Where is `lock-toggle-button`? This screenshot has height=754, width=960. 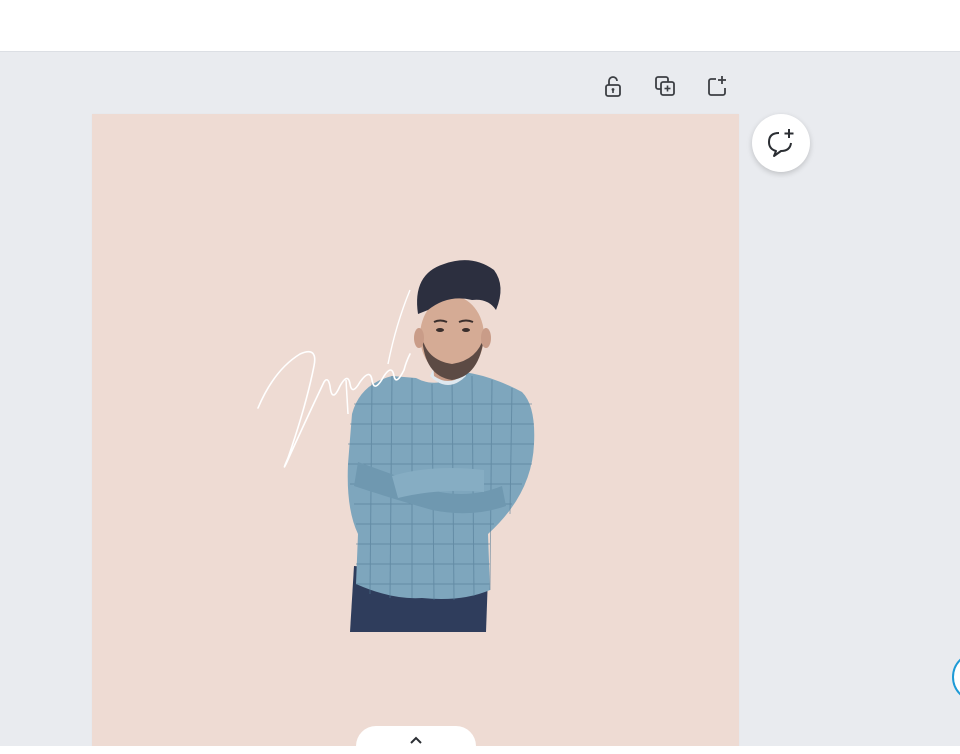 lock-toggle-button is located at coordinates (613, 86).